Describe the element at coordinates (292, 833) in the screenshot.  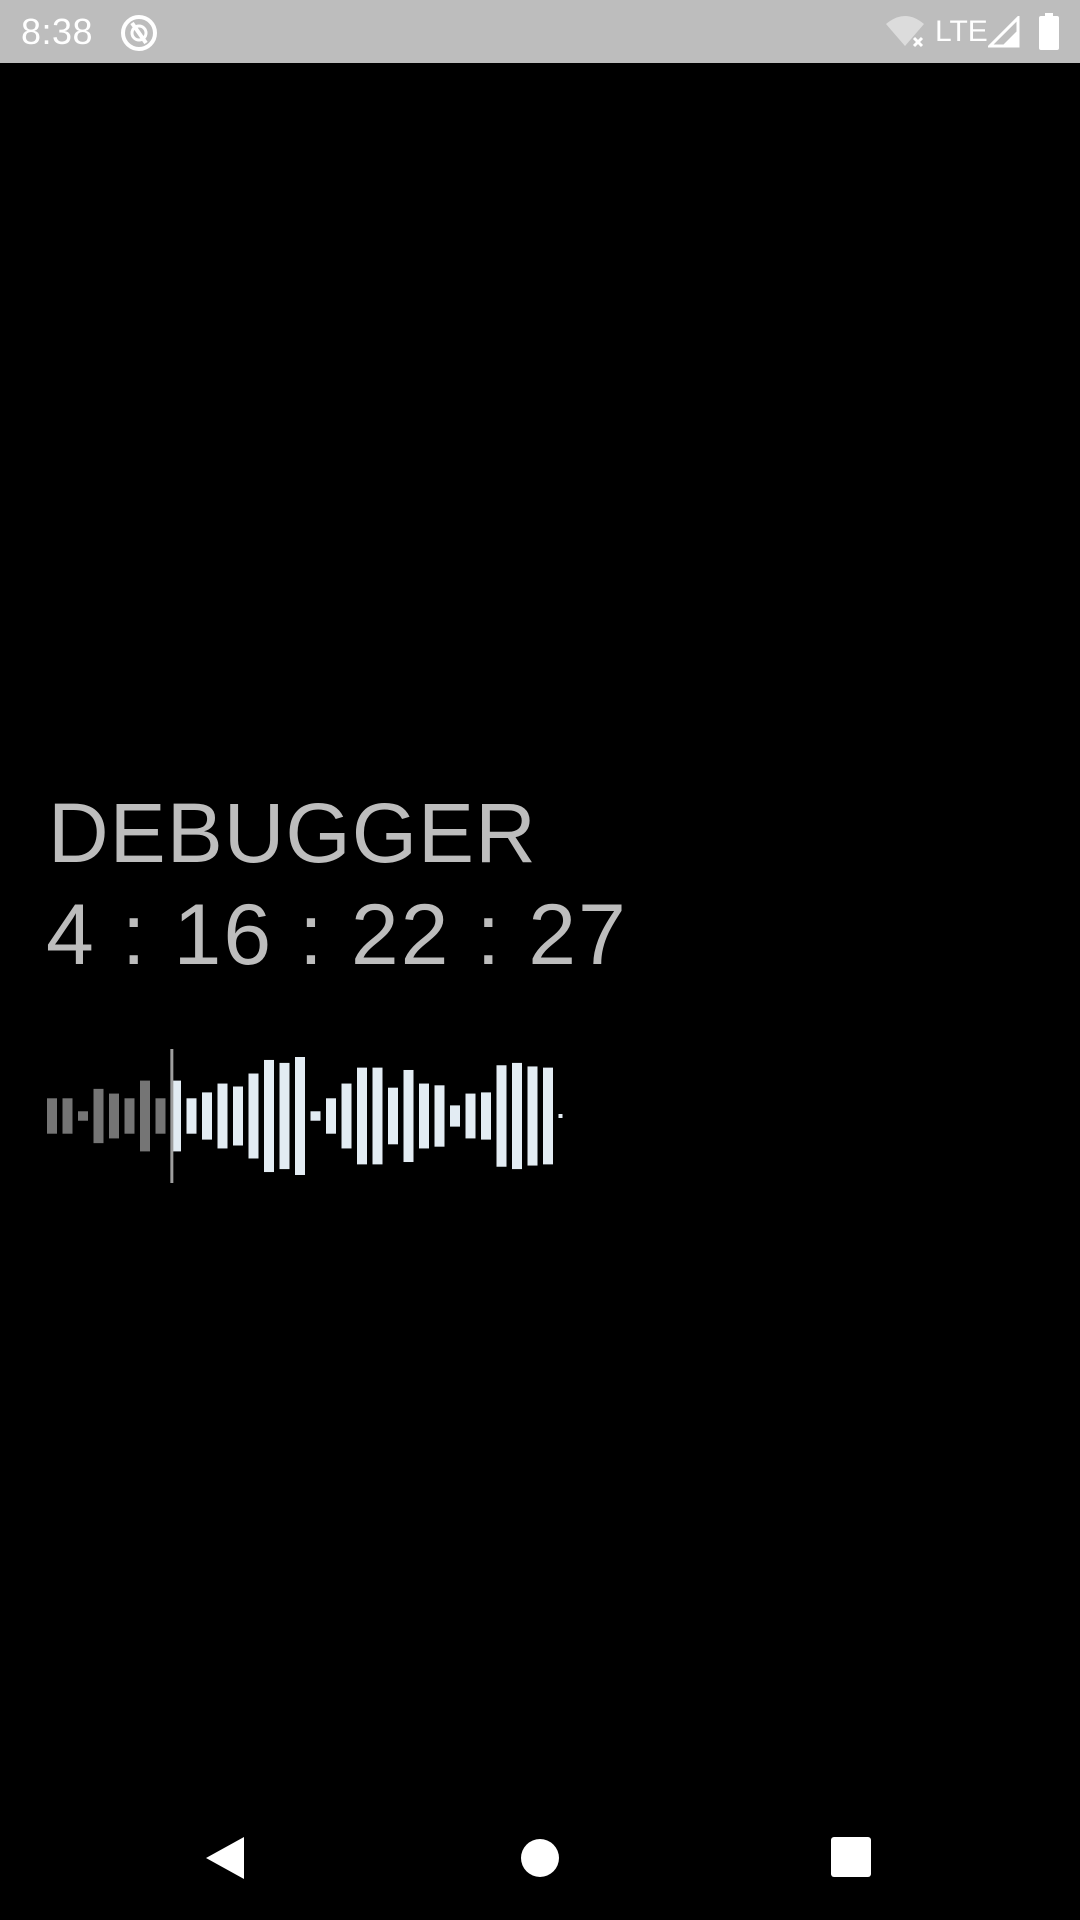
I see `page-title: DEBUGGER` at that location.